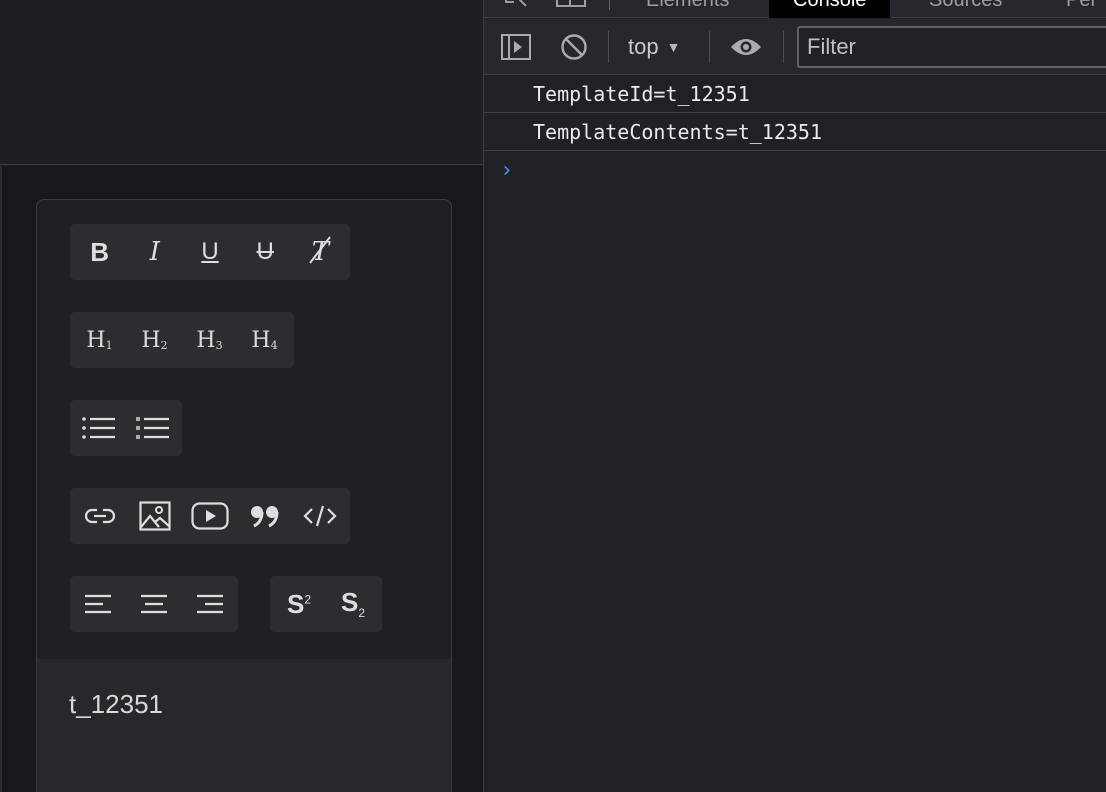 The image size is (1106, 792). Describe the element at coordinates (245, 704) in the screenshot. I see `editor-content-text: t_12351` at that location.